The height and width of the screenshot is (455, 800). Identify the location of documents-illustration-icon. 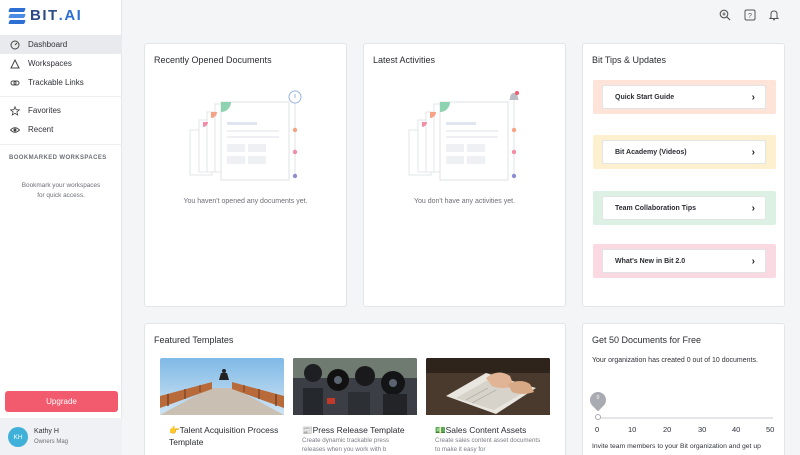
(245, 135).